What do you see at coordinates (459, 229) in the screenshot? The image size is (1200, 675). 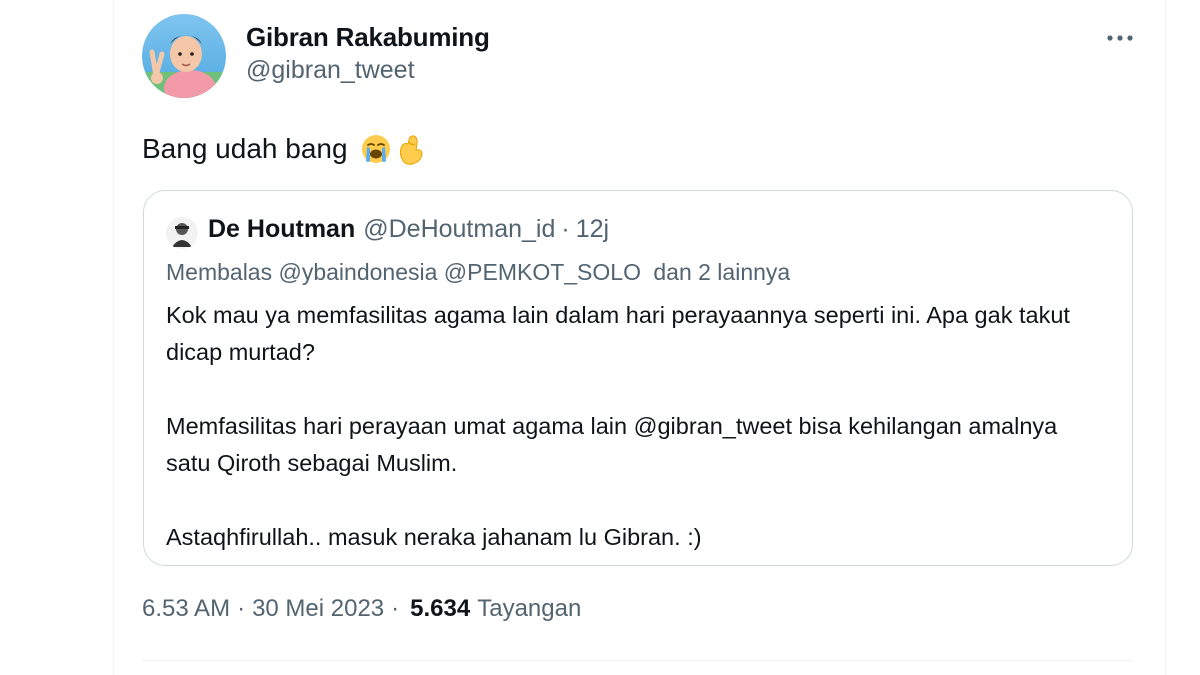 I see `quoted-author-handle: @DeHoutman_id` at bounding box center [459, 229].